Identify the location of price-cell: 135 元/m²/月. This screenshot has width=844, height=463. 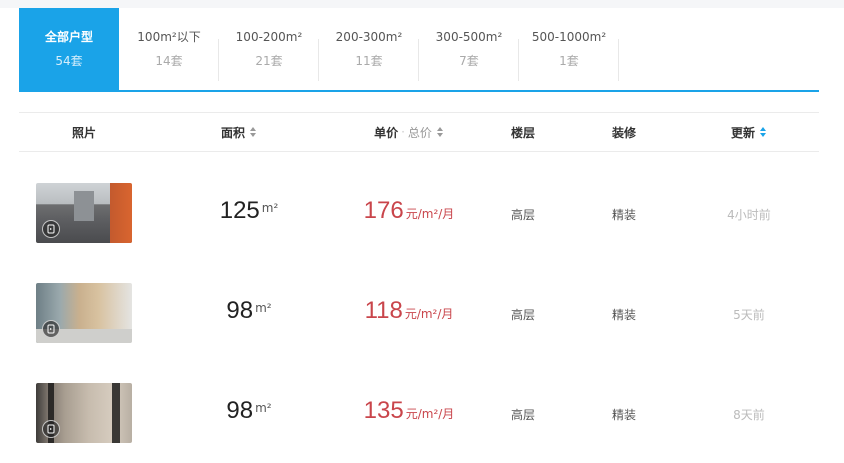
(409, 411).